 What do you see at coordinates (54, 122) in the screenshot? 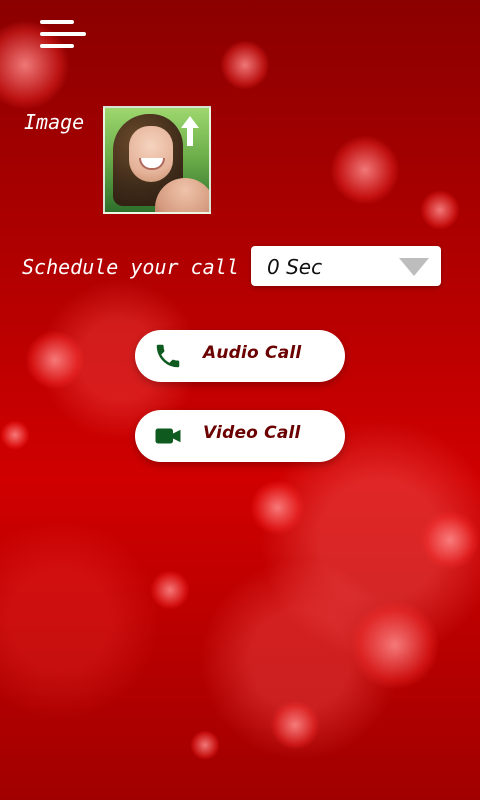
I see `image-label: Image` at bounding box center [54, 122].